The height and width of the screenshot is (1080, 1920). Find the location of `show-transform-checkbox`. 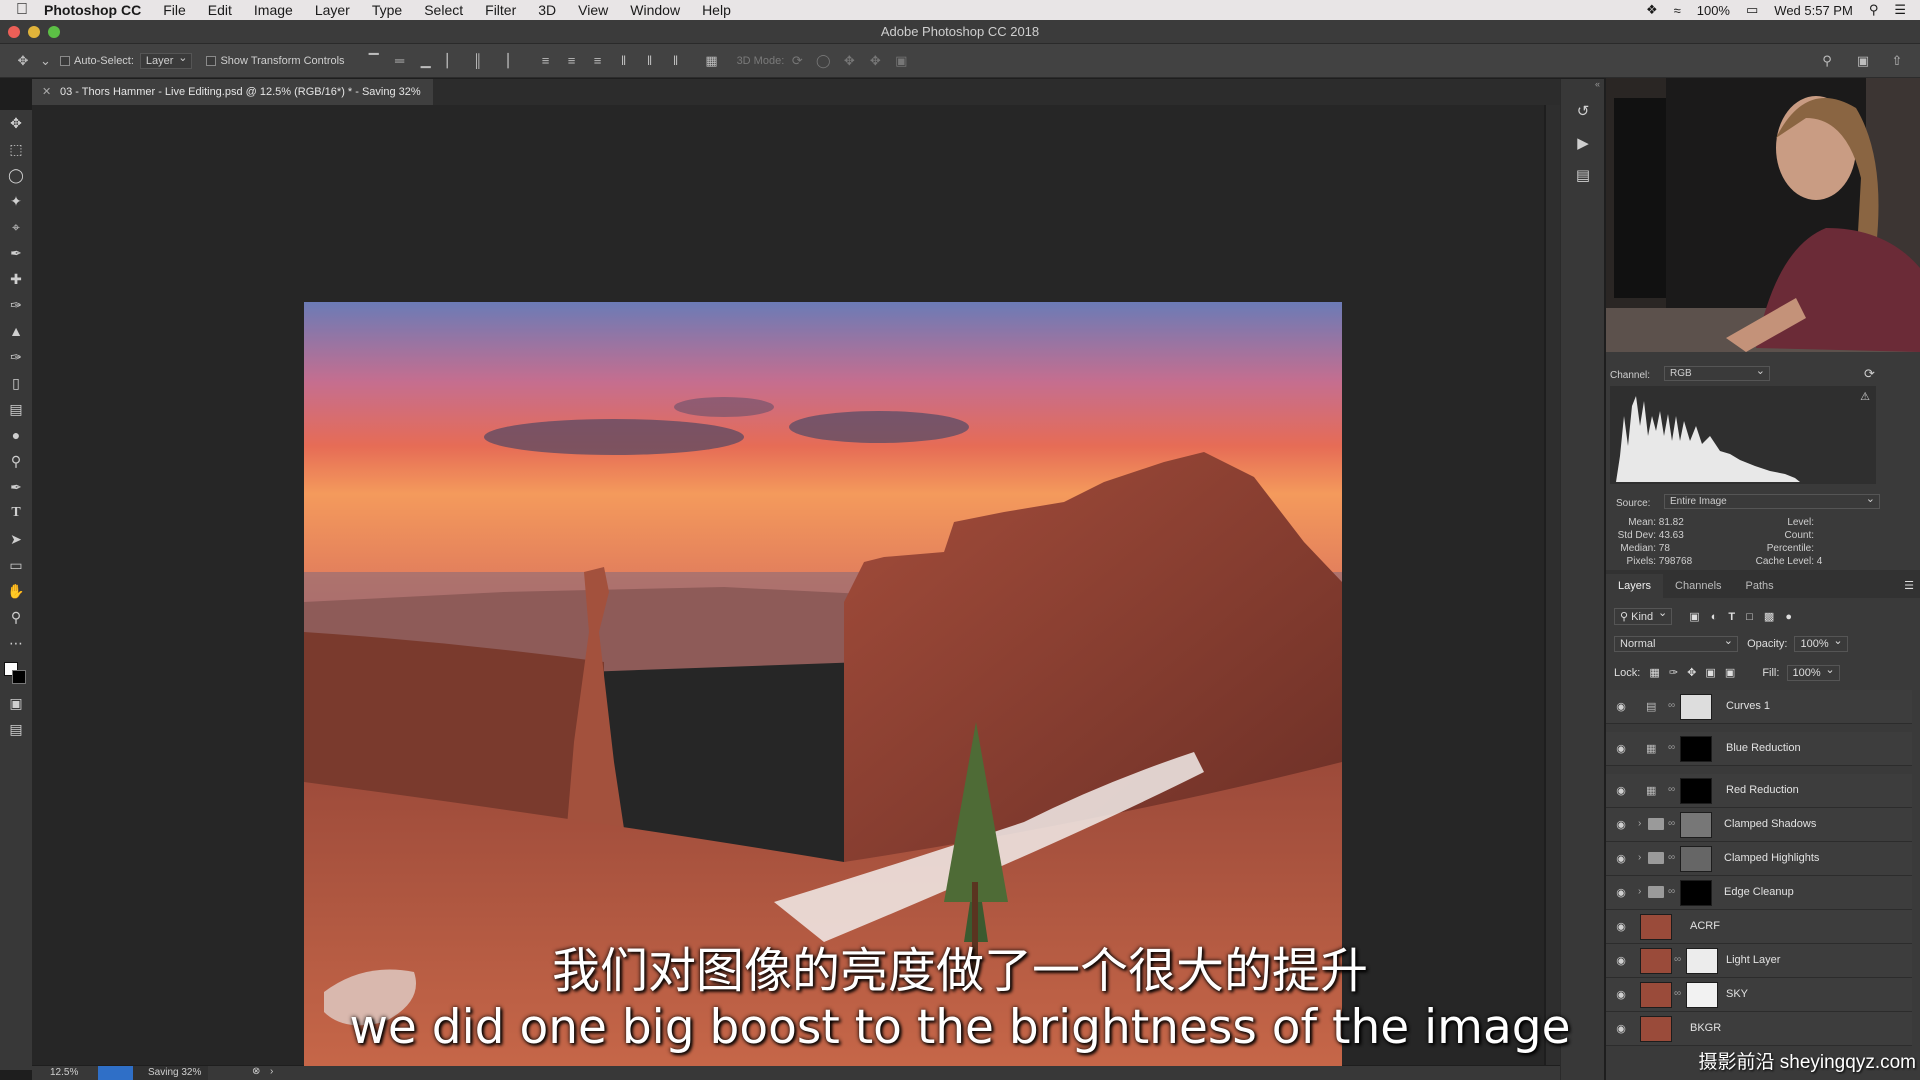

show-transform-checkbox is located at coordinates (211, 60).